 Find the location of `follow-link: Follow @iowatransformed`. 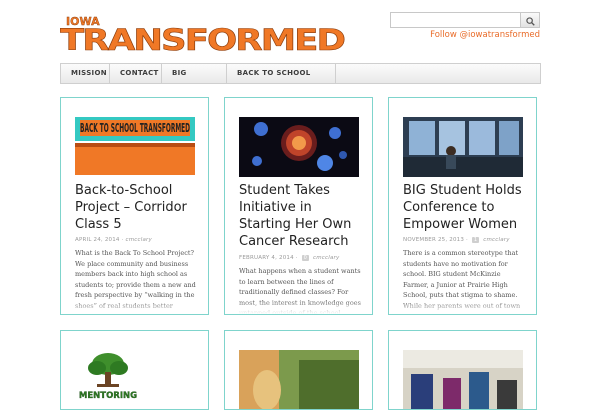

follow-link: Follow @iowatransformed is located at coordinates (485, 35).